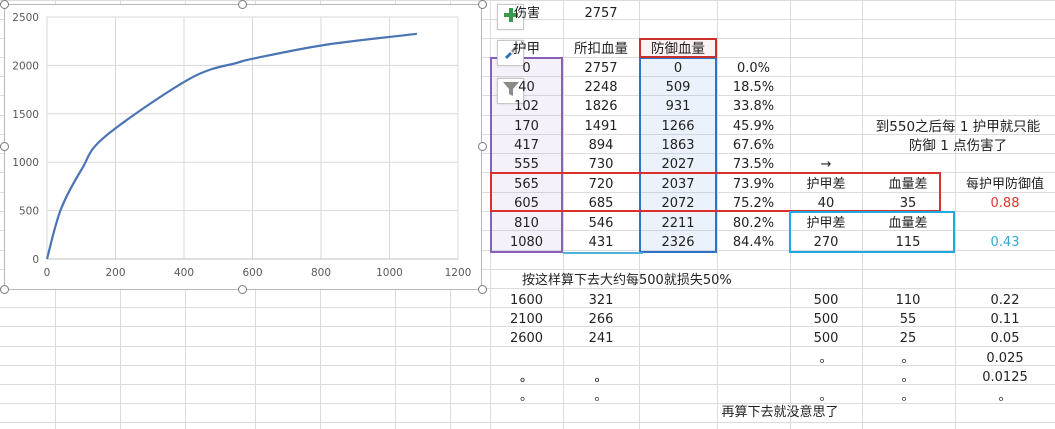 The image size is (1055, 429). Describe the element at coordinates (908, 203) in the screenshot. I see `hp-diff-value-1: 35` at that location.